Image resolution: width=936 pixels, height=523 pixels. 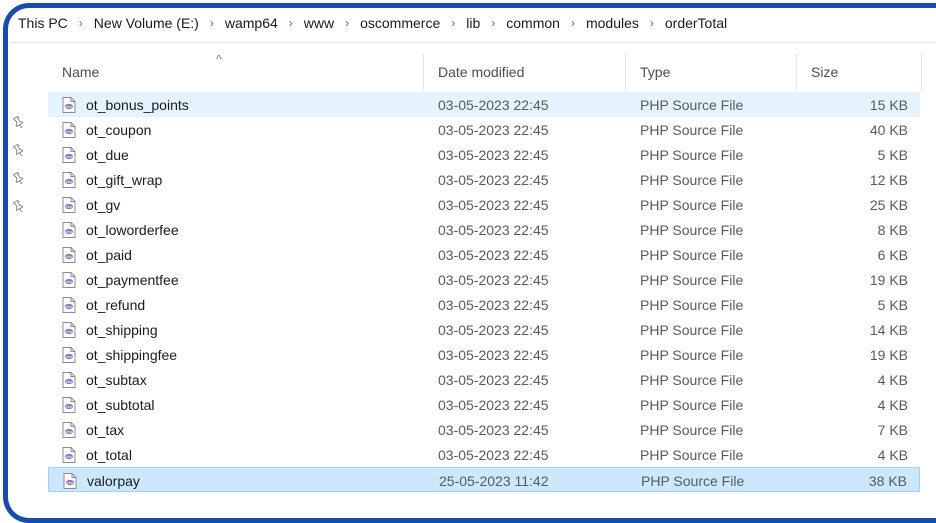 I want to click on column-header-size: Size, so click(x=859, y=72).